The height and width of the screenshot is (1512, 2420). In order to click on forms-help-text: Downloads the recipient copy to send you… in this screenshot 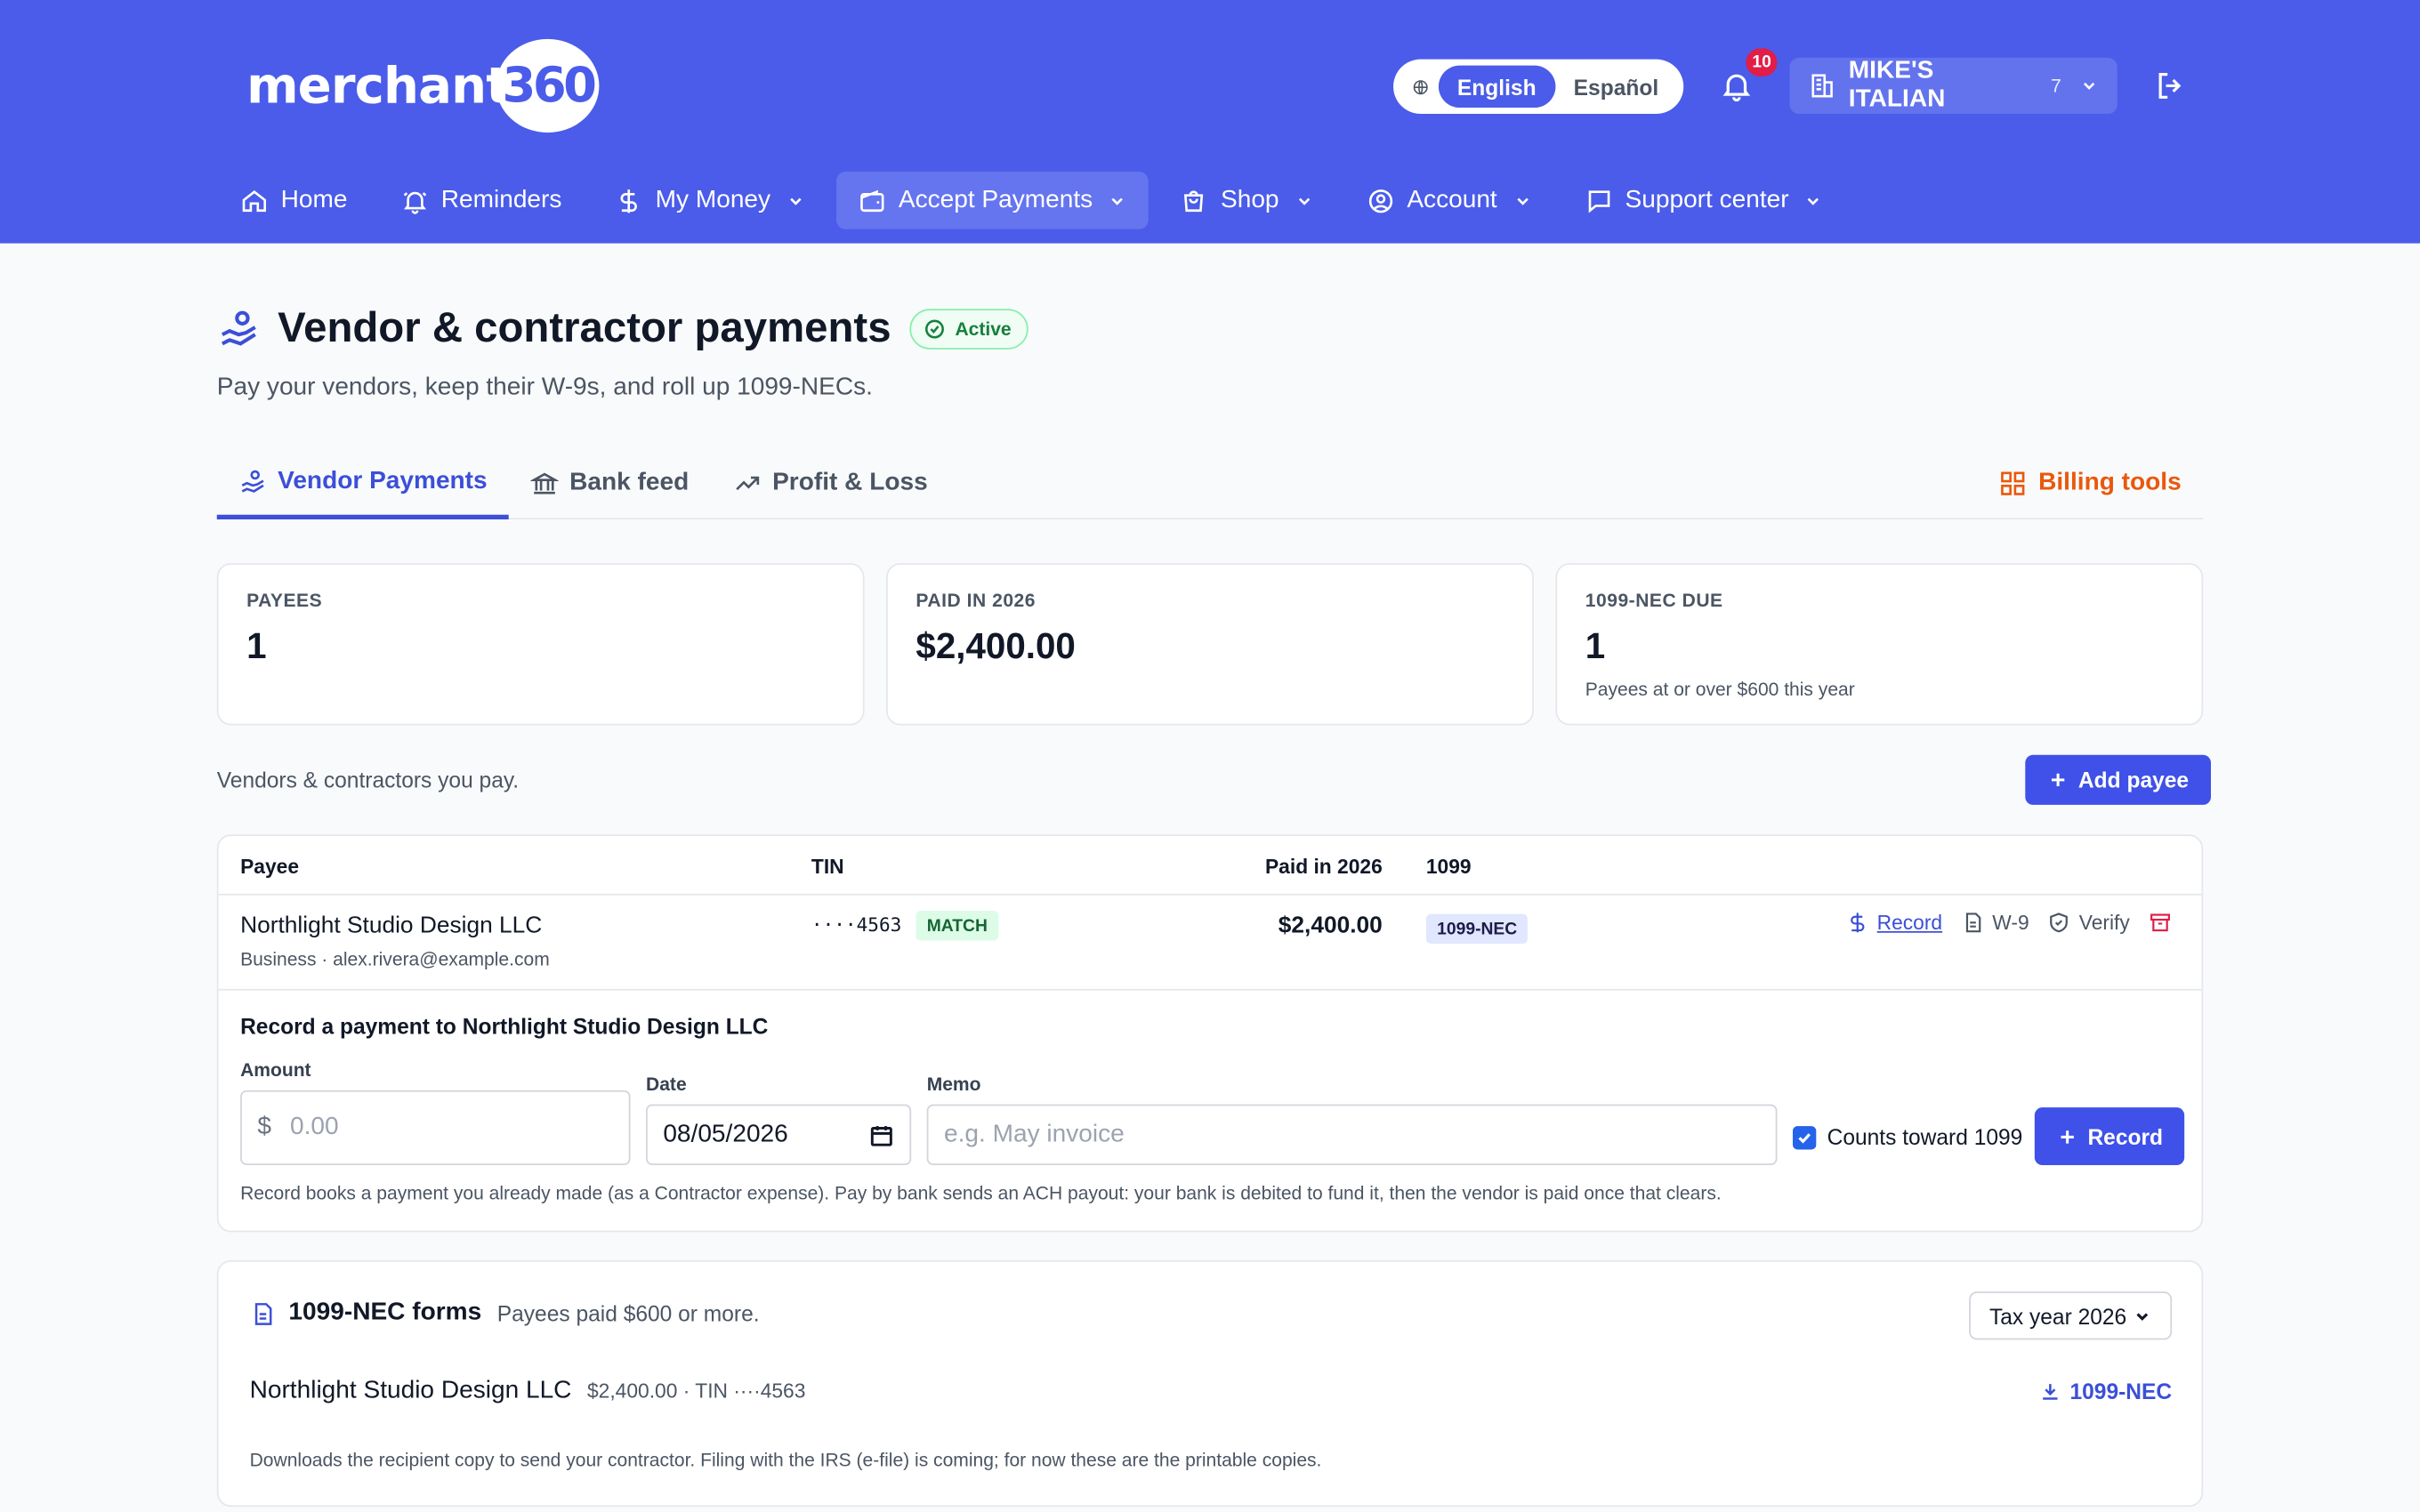, I will do `click(785, 1460)`.